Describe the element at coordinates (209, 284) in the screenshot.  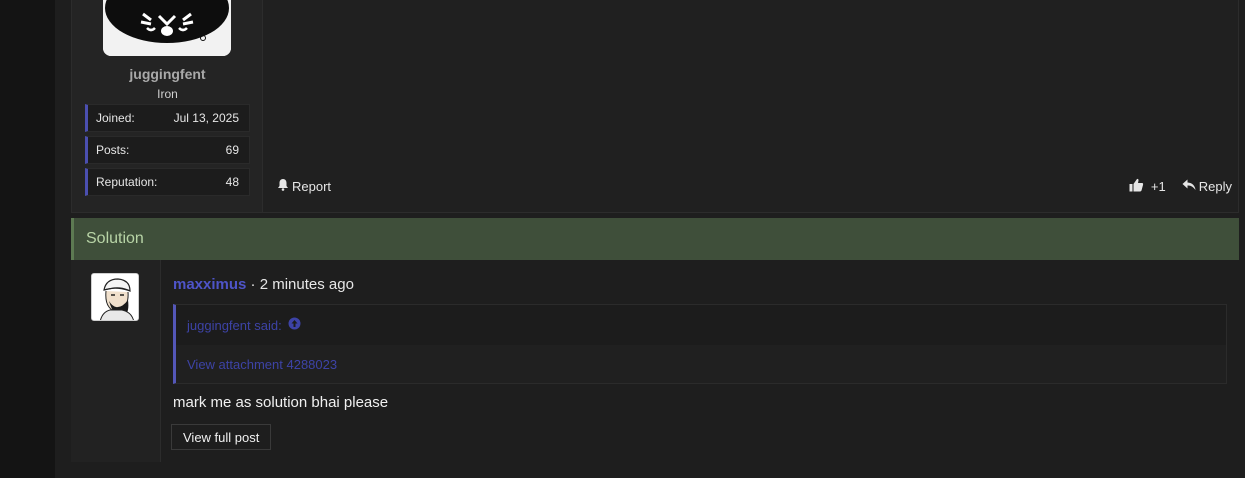
I see `solution-author-link: maxximus` at that location.